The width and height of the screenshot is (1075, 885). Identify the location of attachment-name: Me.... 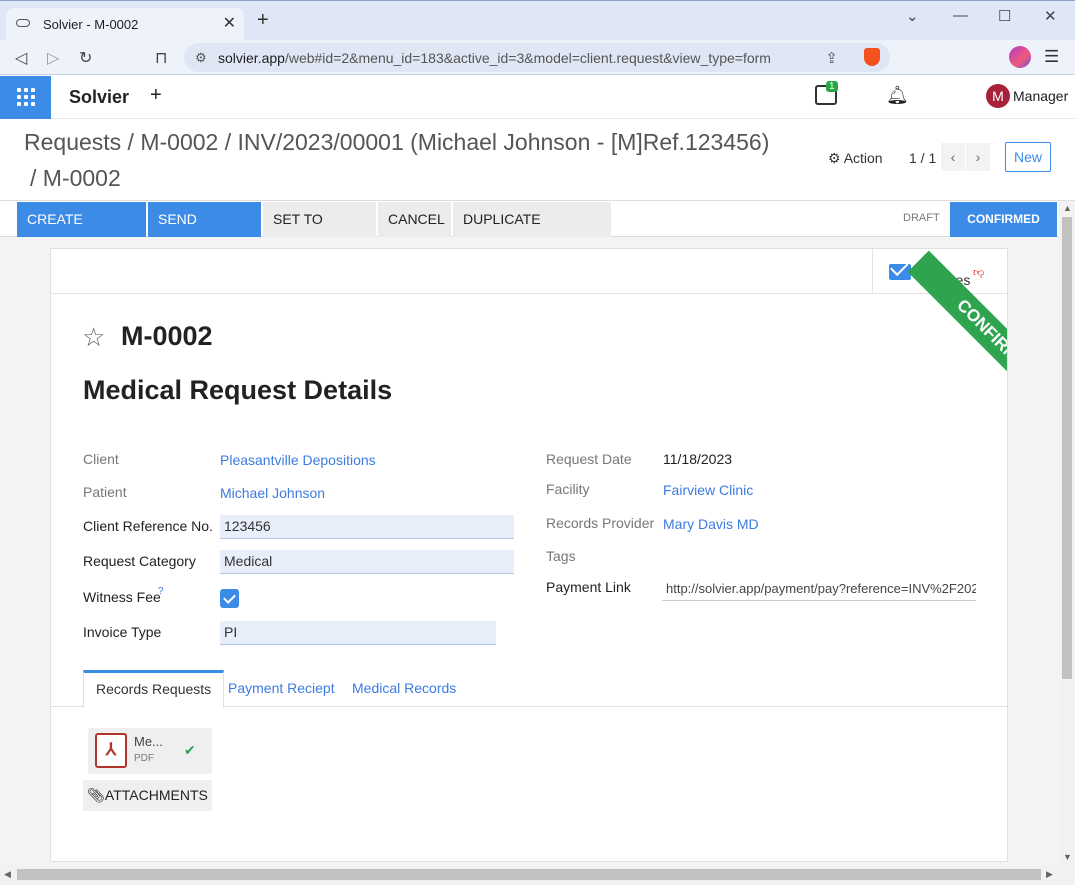
(148, 741).